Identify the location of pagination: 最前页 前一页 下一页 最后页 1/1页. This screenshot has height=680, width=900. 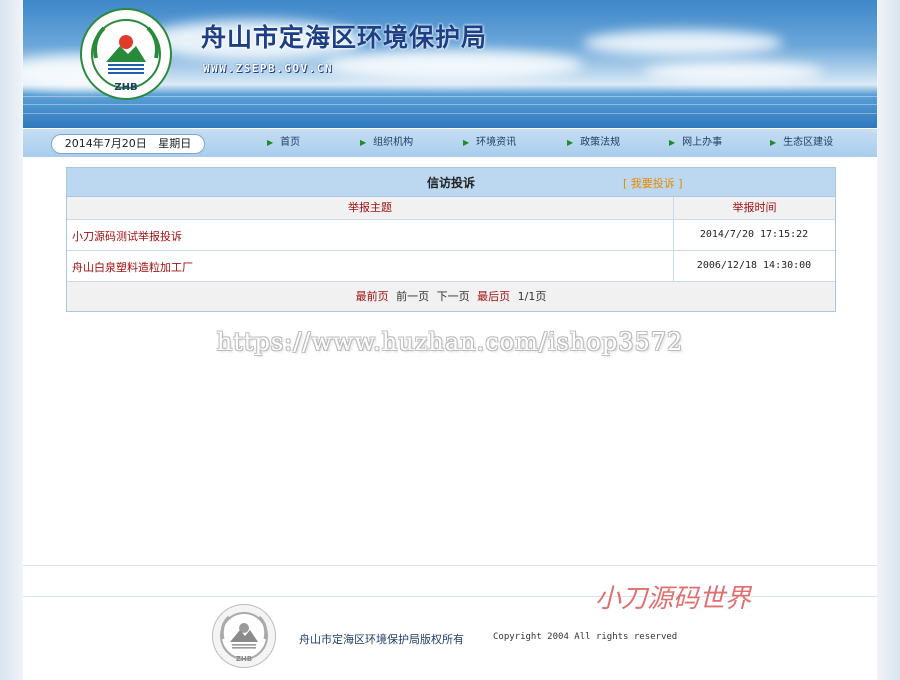
(451, 296).